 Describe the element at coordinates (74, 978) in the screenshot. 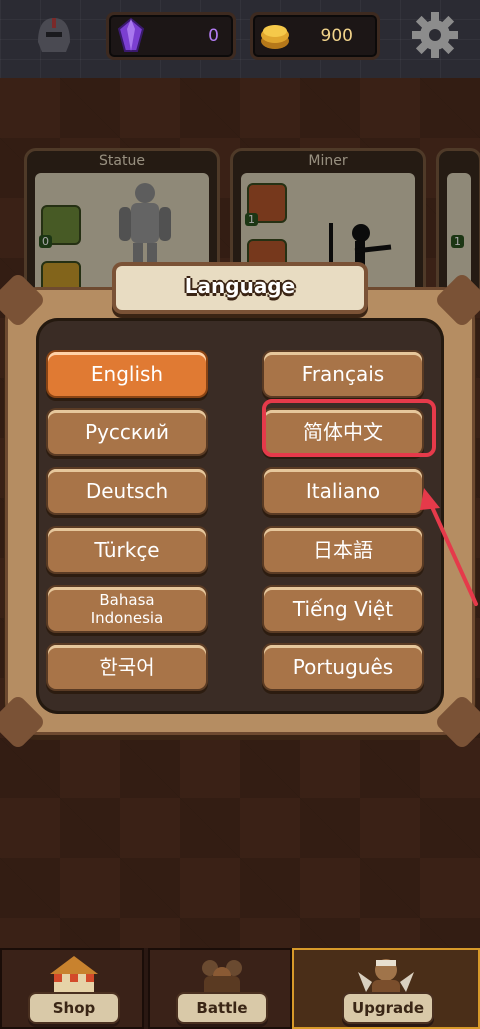

I see `shop-icon` at that location.